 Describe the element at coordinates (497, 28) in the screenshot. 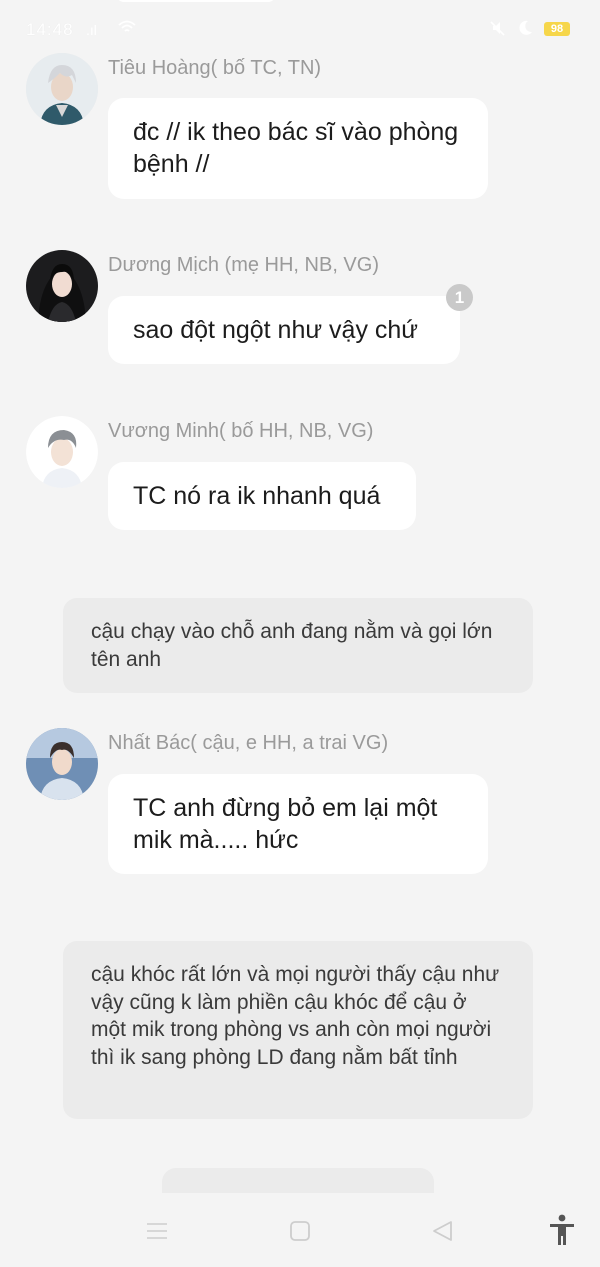

I see `silent-icon` at that location.